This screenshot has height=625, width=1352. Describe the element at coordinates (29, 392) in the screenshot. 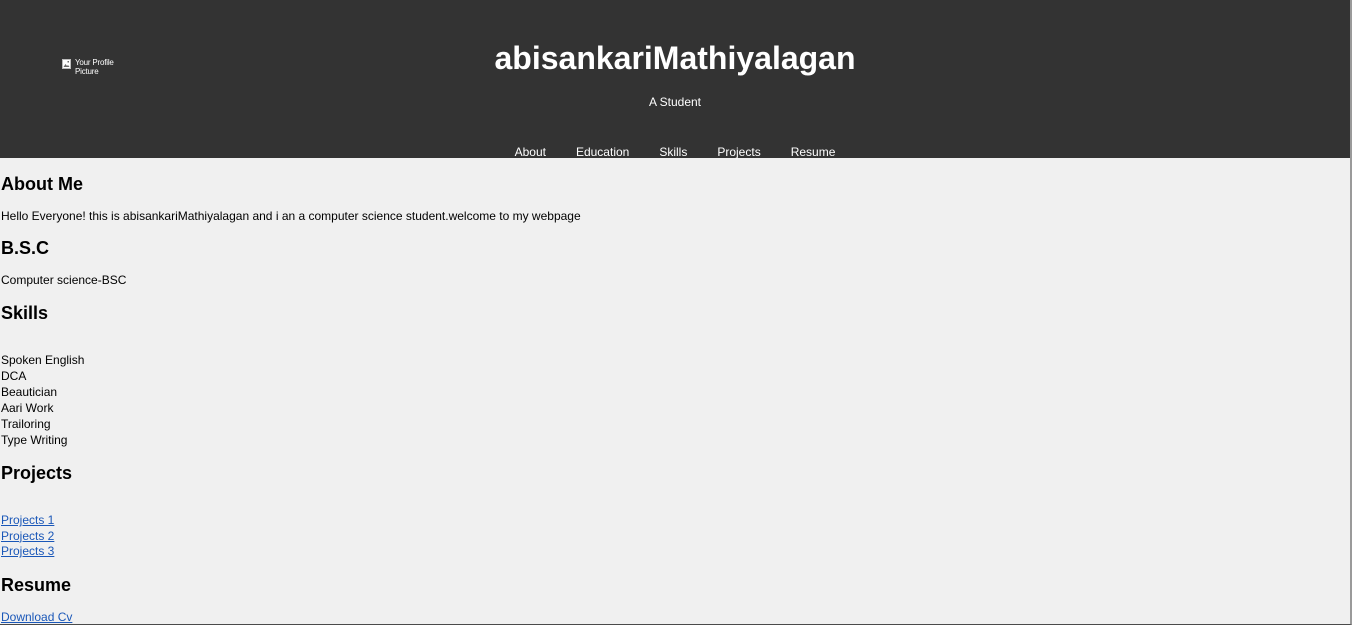

I see `skill-item: Beautician` at that location.